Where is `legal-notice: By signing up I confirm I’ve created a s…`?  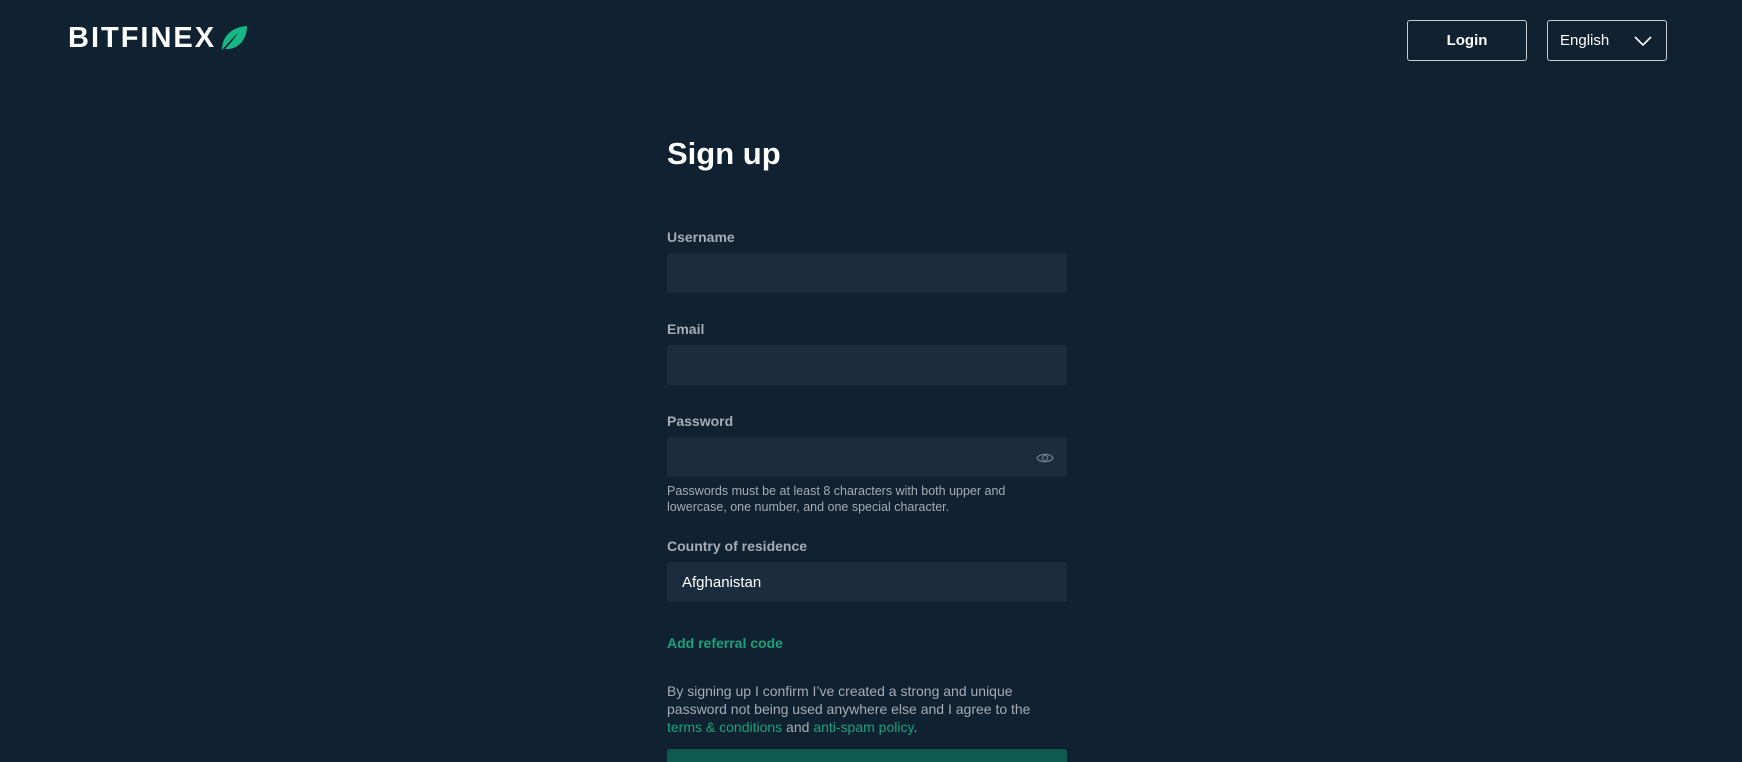 legal-notice: By signing up I confirm I’ve created a s… is located at coordinates (867, 709).